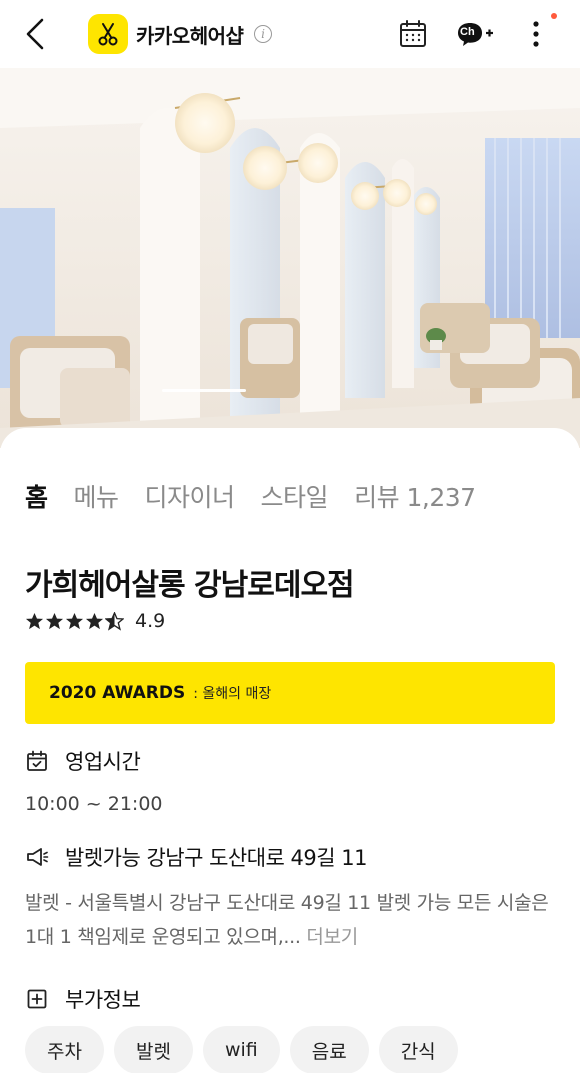 The height and width of the screenshot is (1073, 580). I want to click on chip-valet: 발렛, so click(153, 1049).